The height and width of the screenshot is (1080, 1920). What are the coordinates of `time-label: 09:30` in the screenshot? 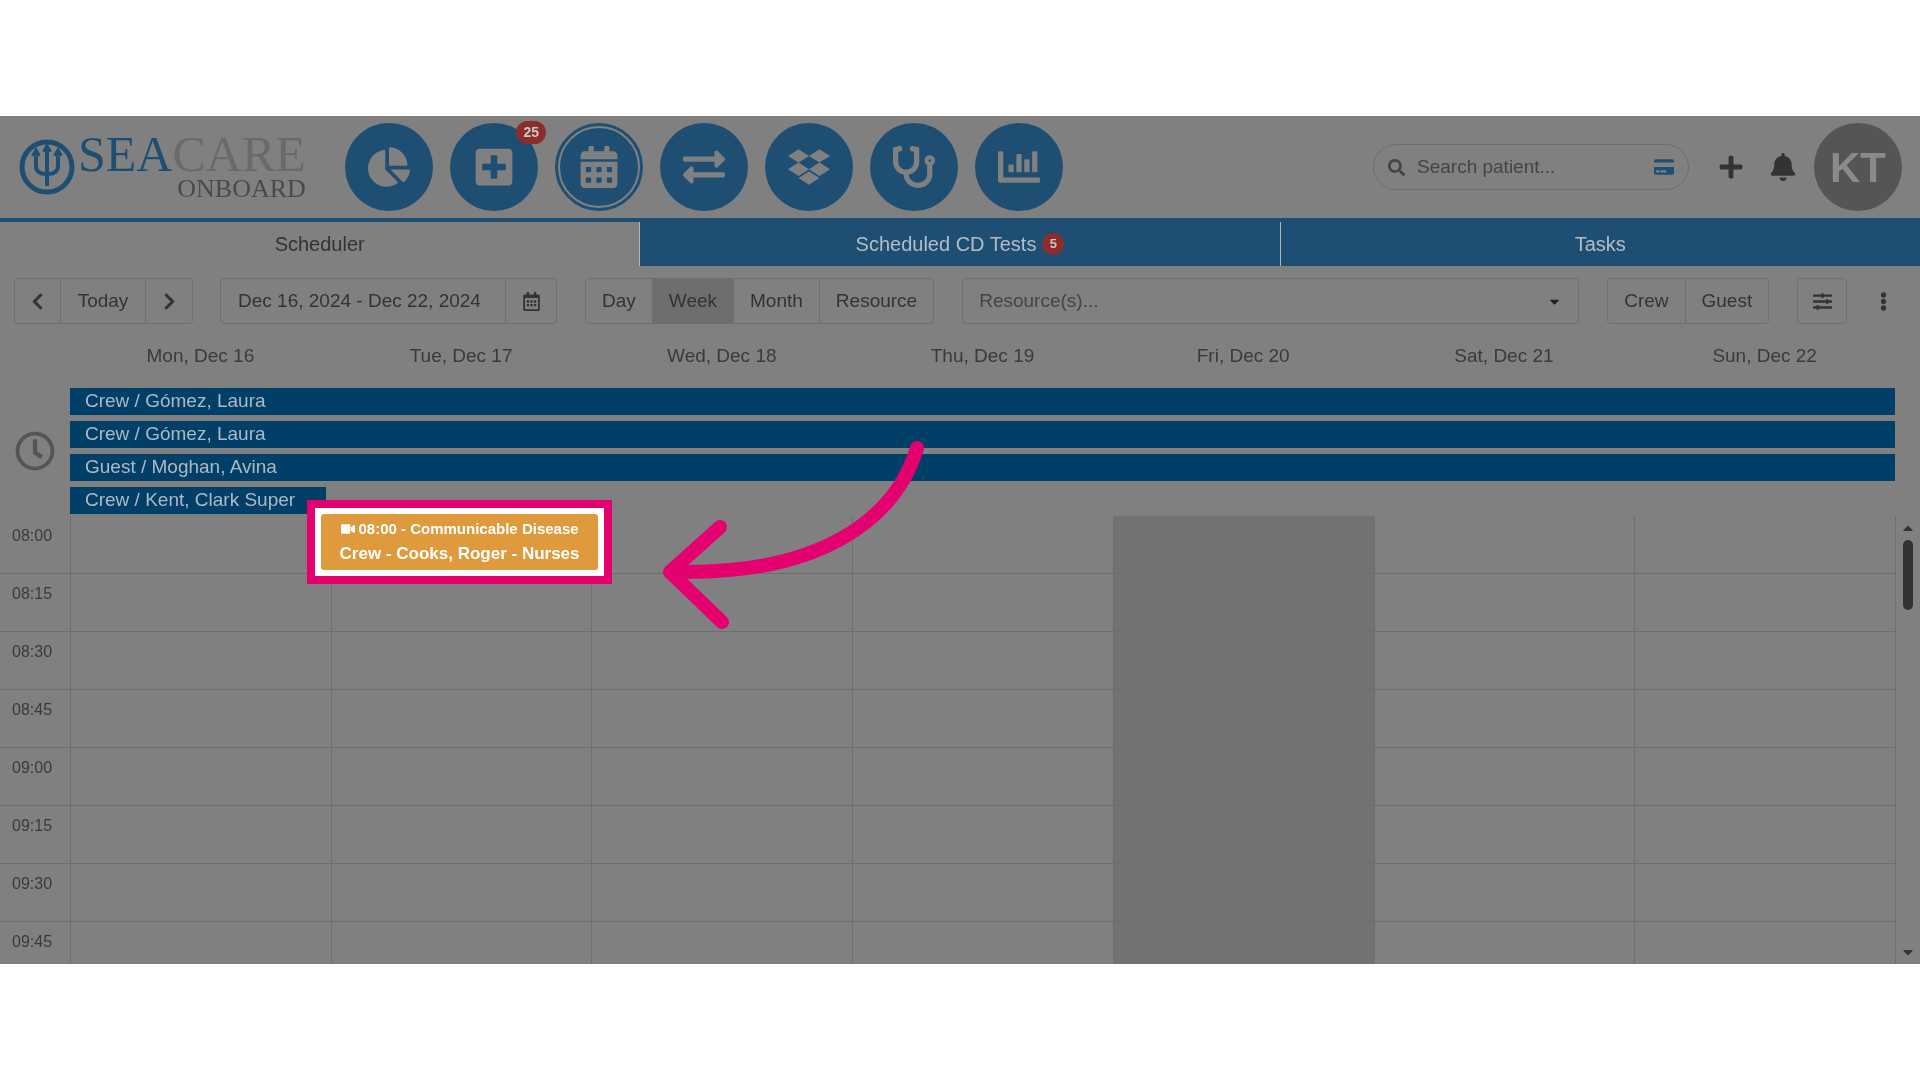 It's located at (32, 883).